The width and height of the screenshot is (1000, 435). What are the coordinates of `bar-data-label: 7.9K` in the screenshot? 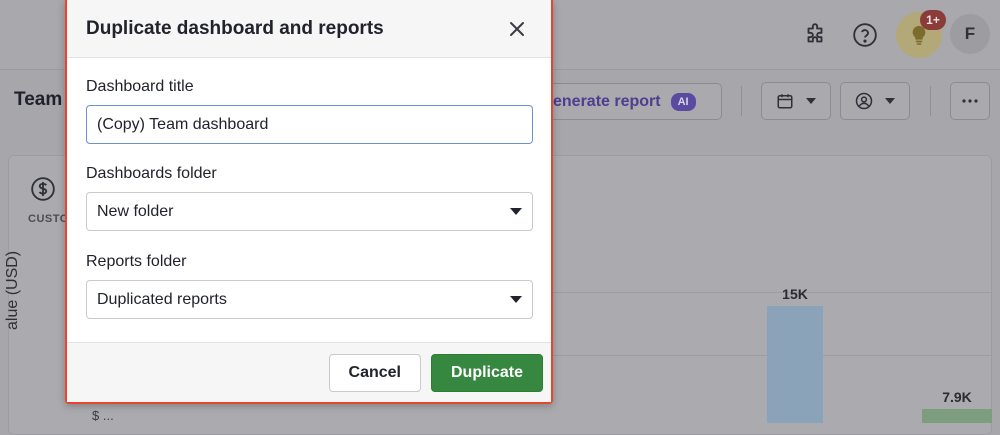 It's located at (957, 396).